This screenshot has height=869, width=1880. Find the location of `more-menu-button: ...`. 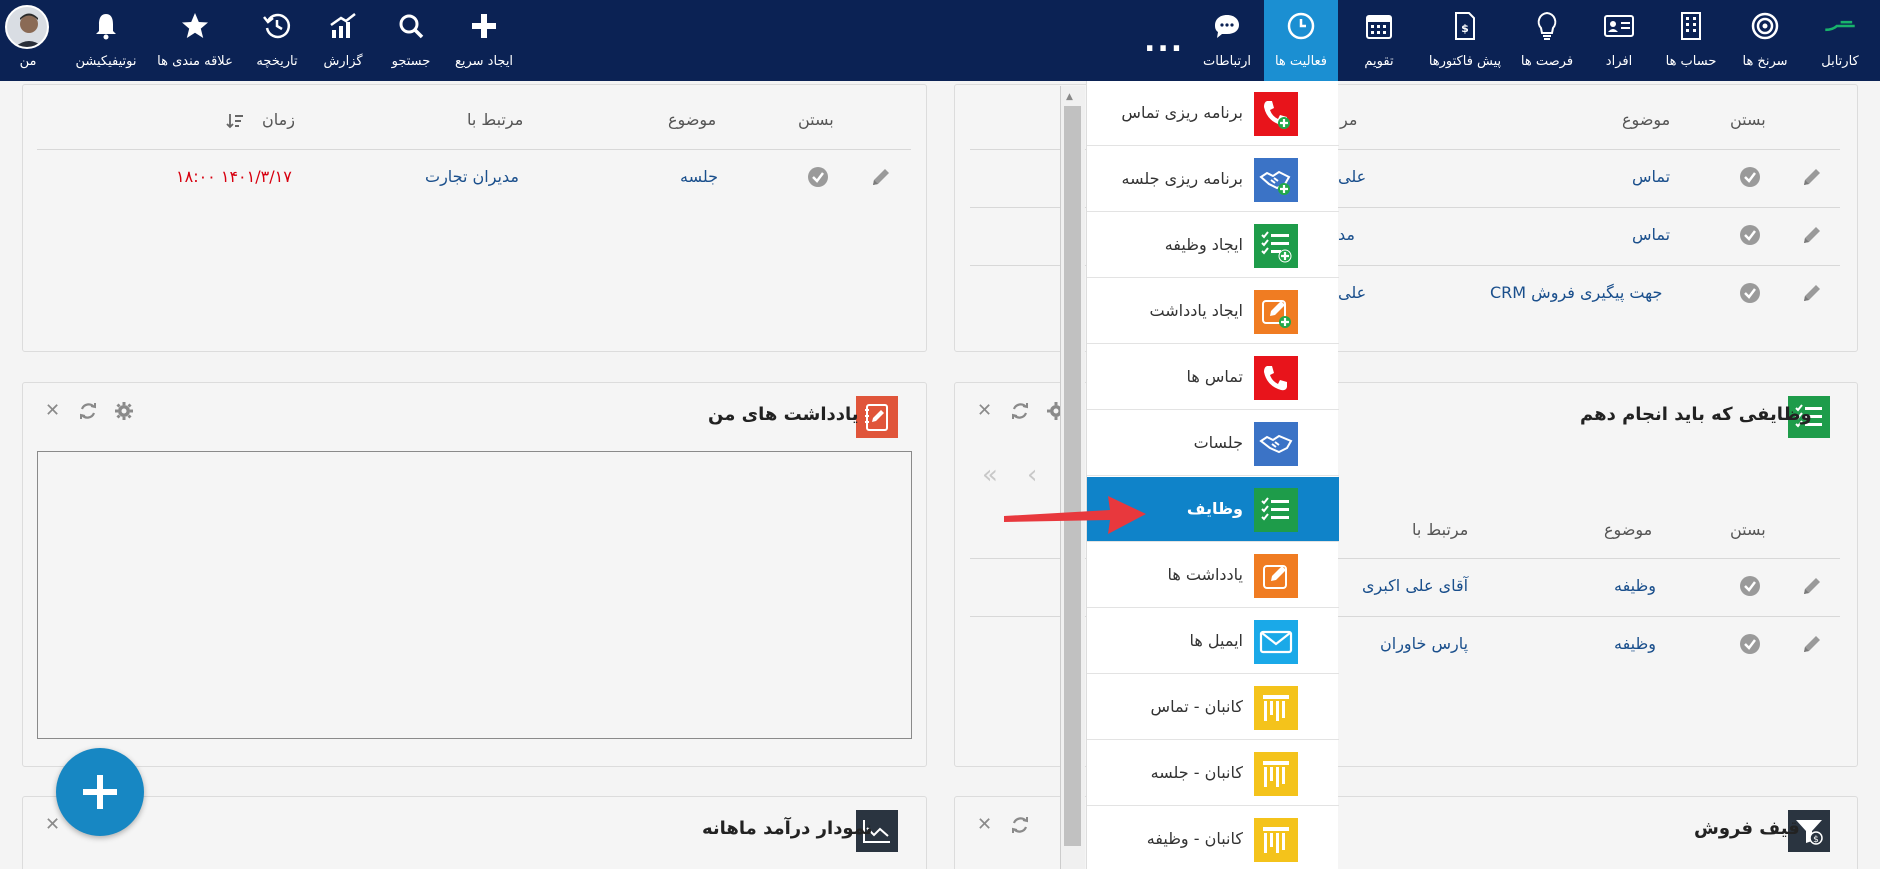

more-menu-button: ... is located at coordinates (1164, 41).